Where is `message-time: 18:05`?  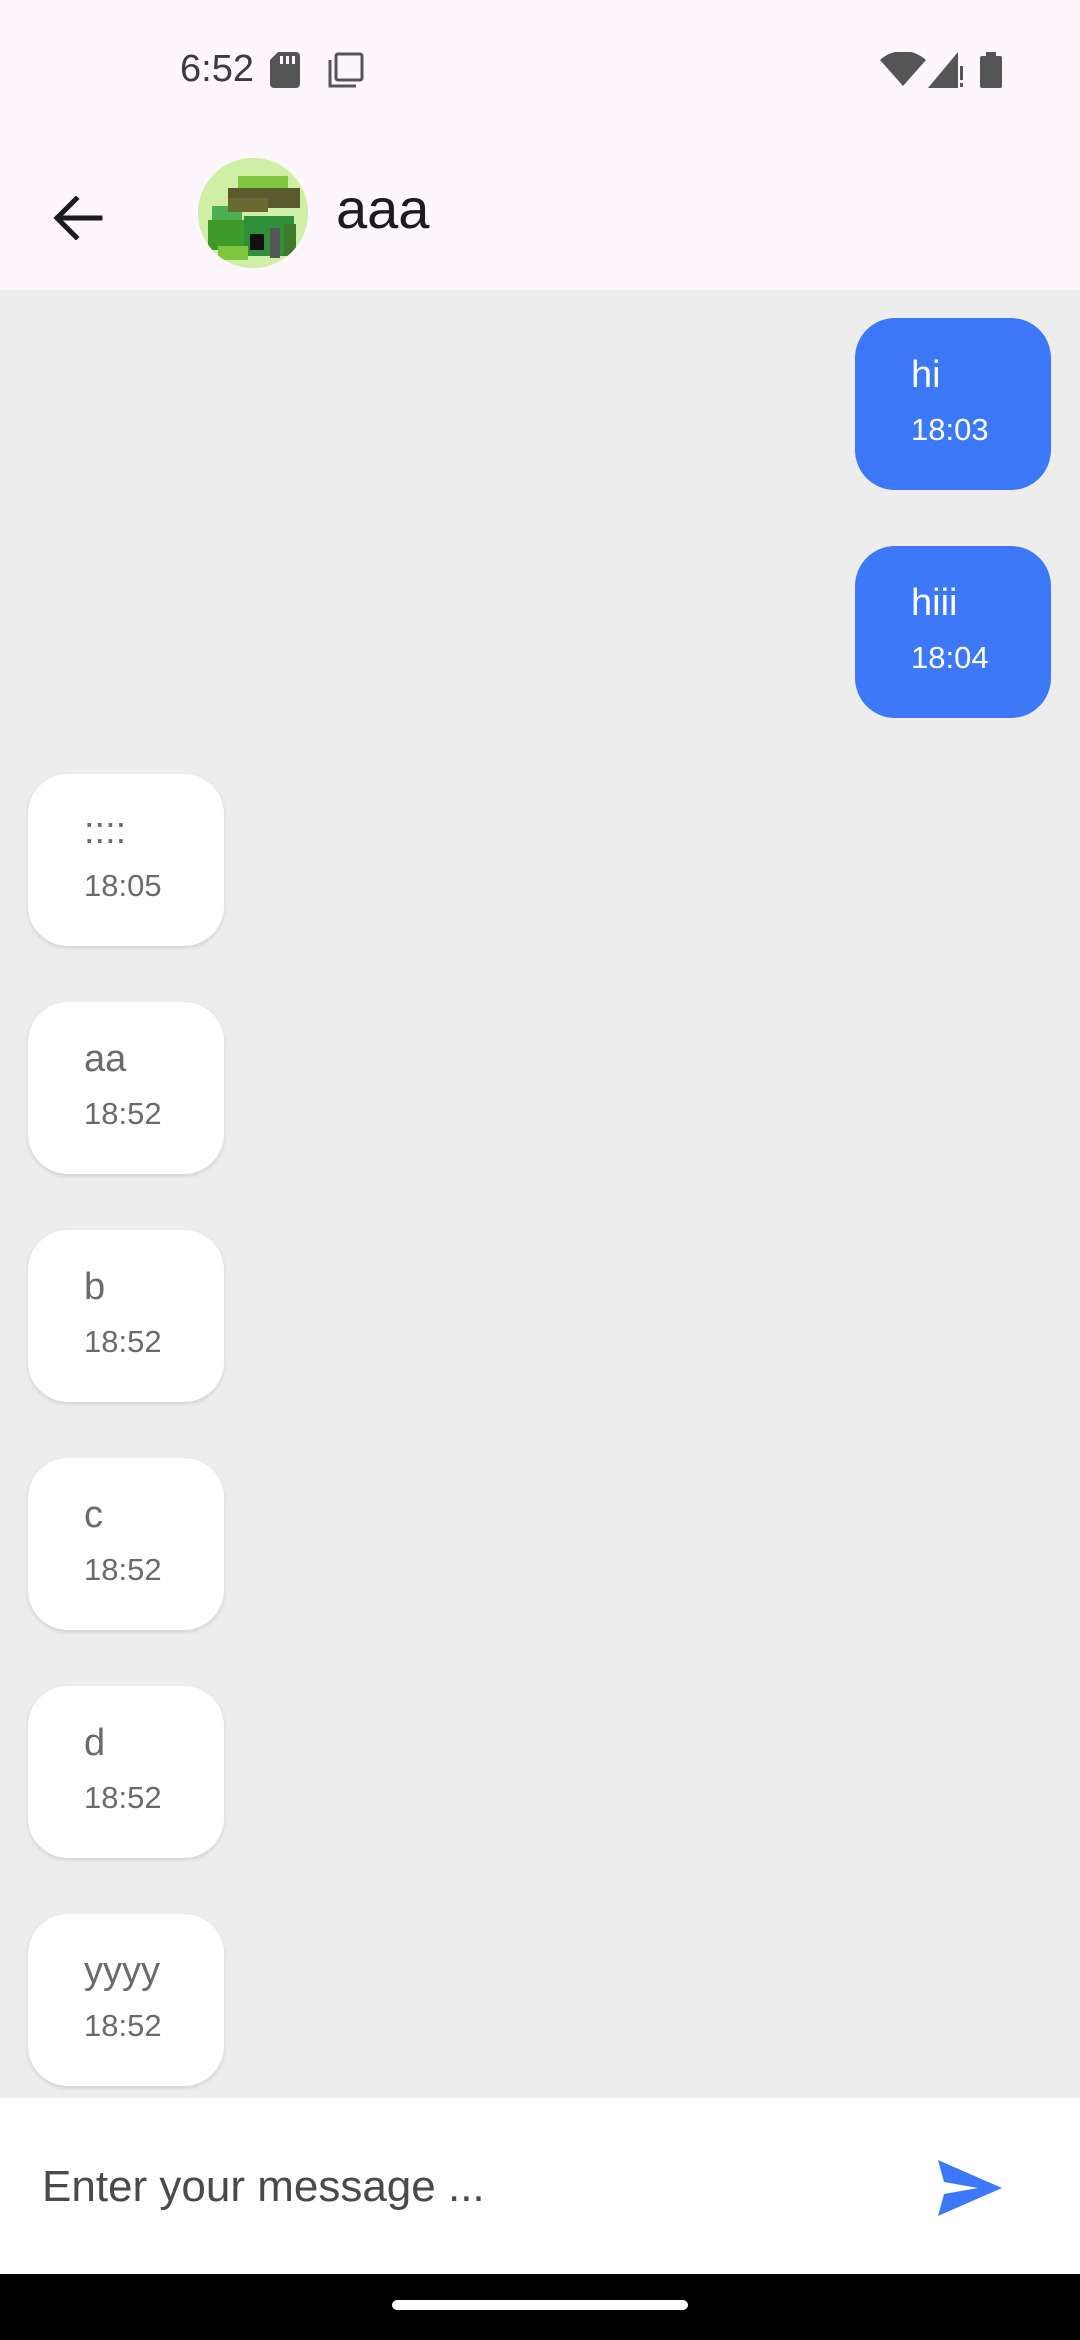 message-time: 18:05 is located at coordinates (123, 885).